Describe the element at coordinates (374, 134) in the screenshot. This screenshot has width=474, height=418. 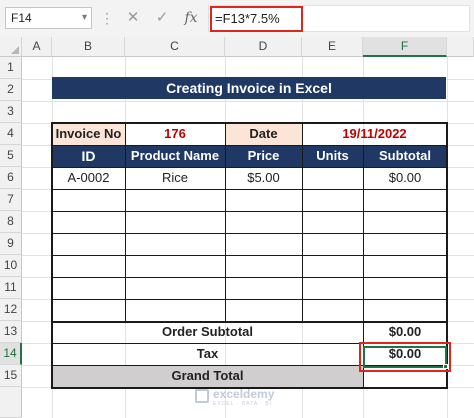
I see `date-value: 19/11/2022` at that location.